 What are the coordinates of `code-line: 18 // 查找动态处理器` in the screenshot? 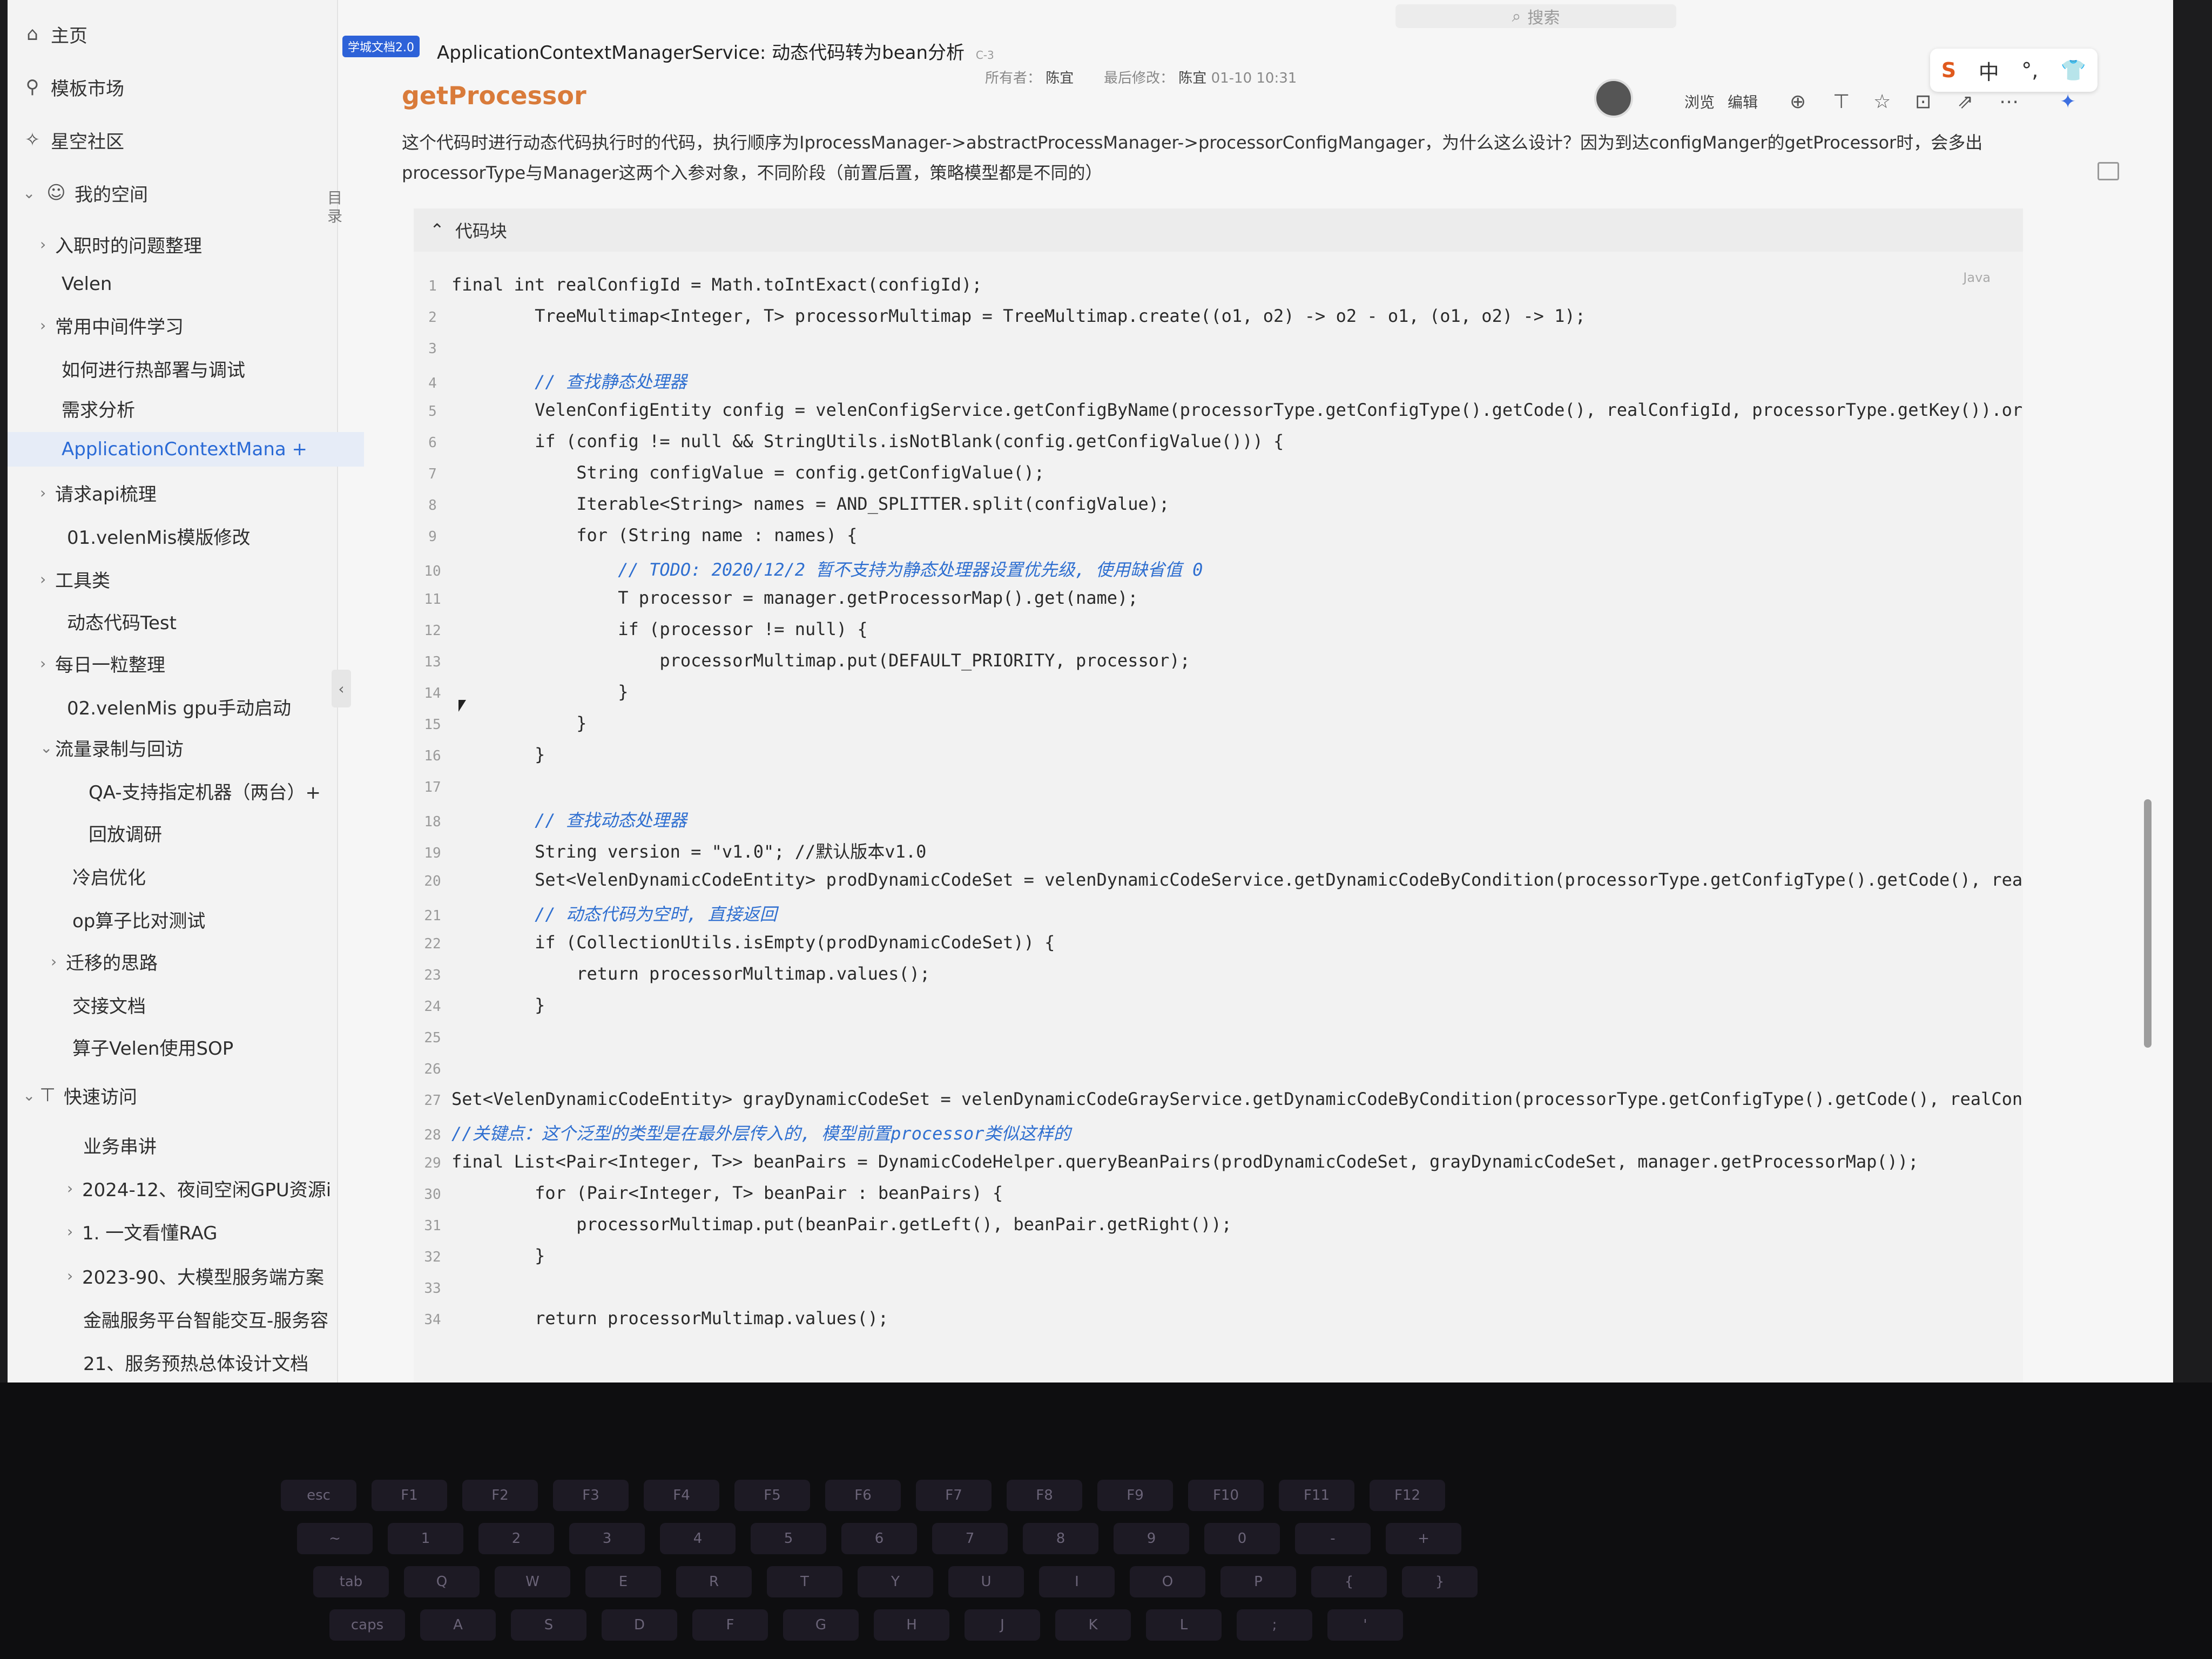 It's located at (550, 822).